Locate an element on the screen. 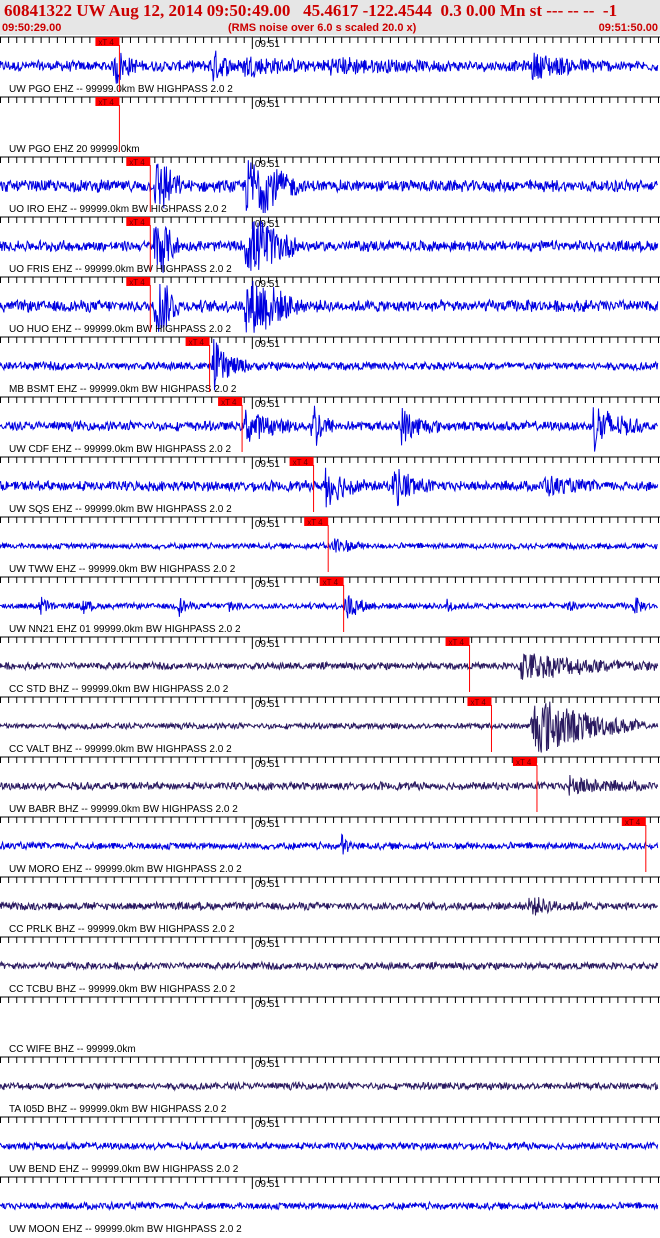 Image resolution: width=660 pixels, height=1238 pixels. station-label: UW PGO EHZ 20 99999.0km is located at coordinates (74, 149).